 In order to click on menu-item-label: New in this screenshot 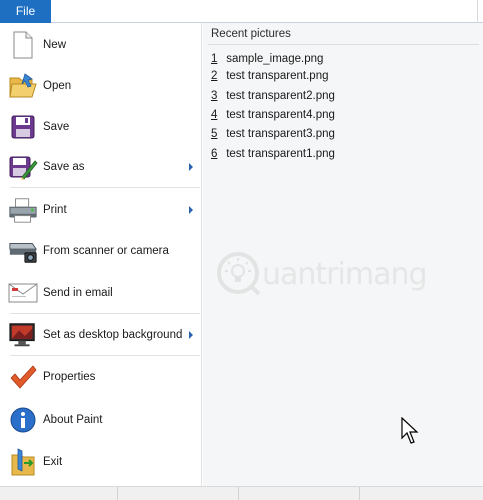, I will do `click(55, 45)`.